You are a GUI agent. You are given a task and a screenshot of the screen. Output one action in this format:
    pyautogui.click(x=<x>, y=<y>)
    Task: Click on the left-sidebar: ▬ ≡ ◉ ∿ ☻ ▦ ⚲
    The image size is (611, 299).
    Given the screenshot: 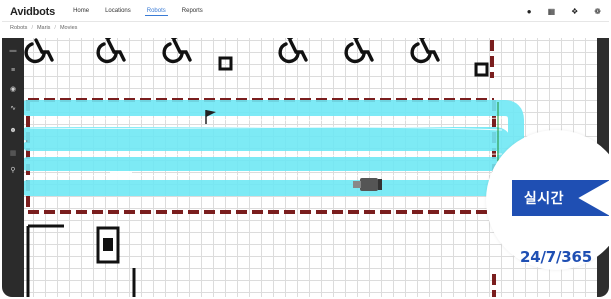 What is the action you would take?
    pyautogui.click(x=13, y=167)
    